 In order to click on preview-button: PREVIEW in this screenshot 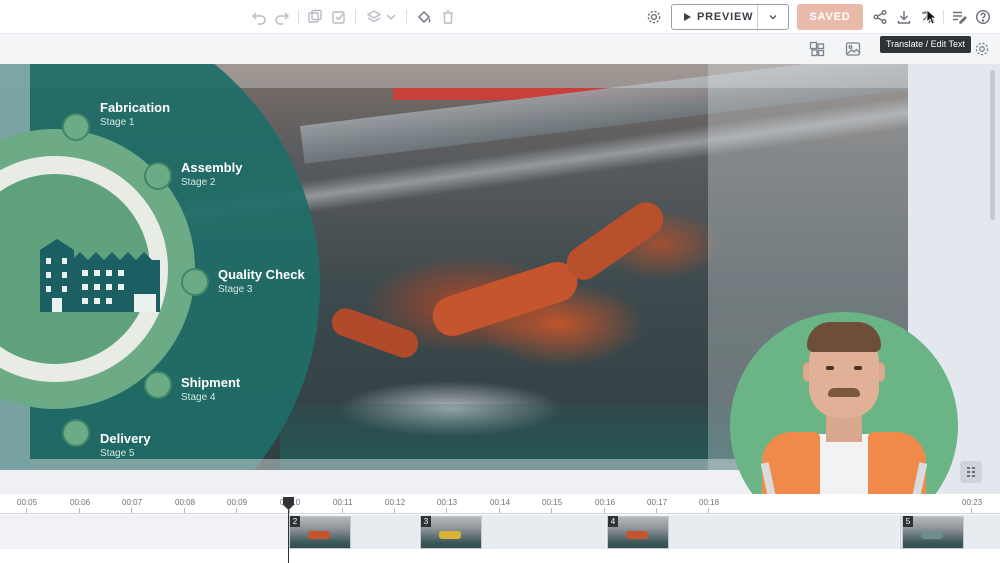, I will do `click(730, 17)`.